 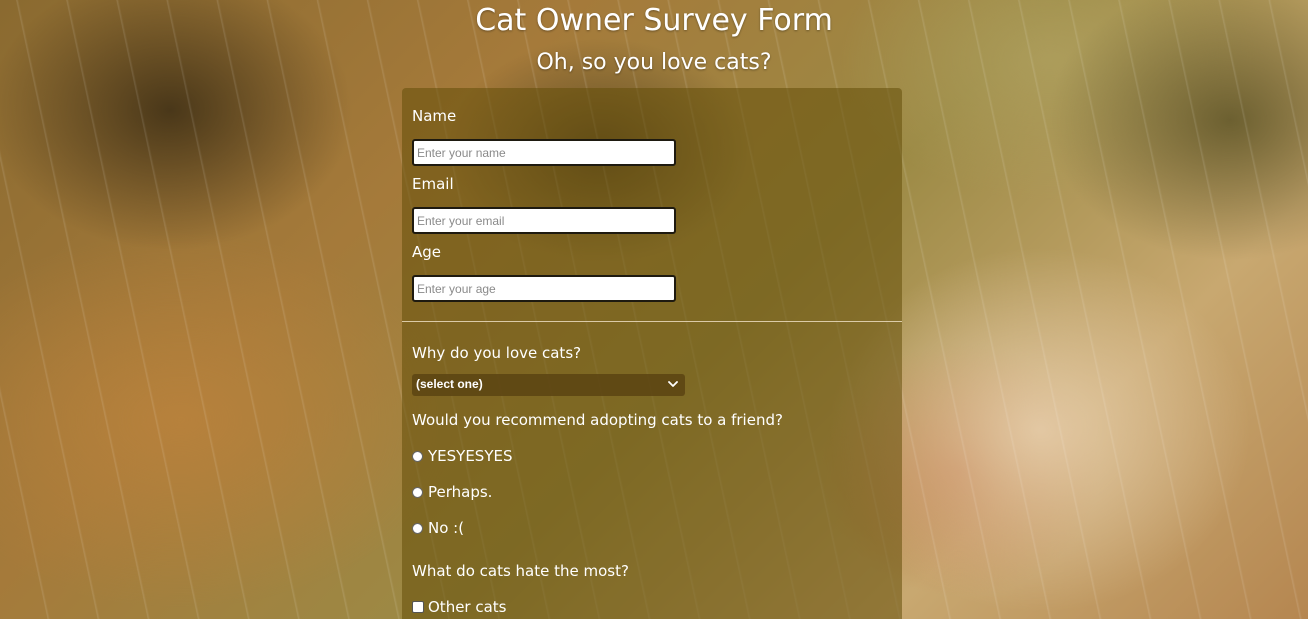 I want to click on radio-label: Perhaps., so click(x=460, y=492).